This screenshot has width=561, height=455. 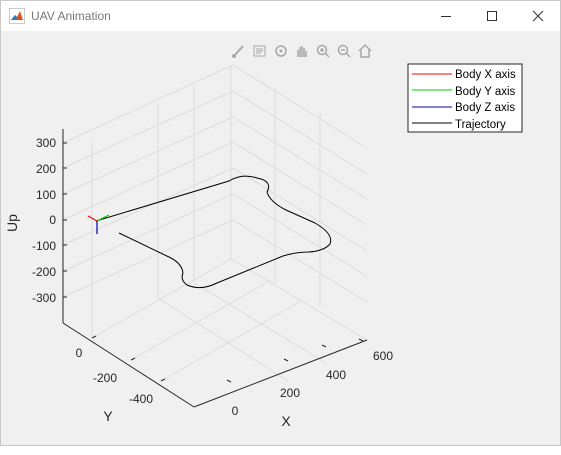 What do you see at coordinates (17, 16) in the screenshot?
I see `matlab-icon` at bounding box center [17, 16].